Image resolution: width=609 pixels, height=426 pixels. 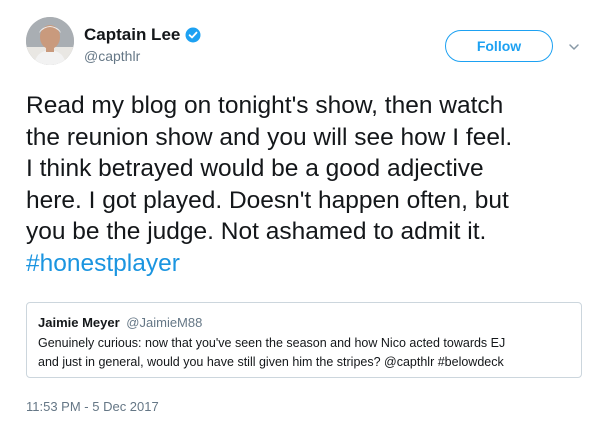 I want to click on person-avatar-icon, so click(x=50, y=41).